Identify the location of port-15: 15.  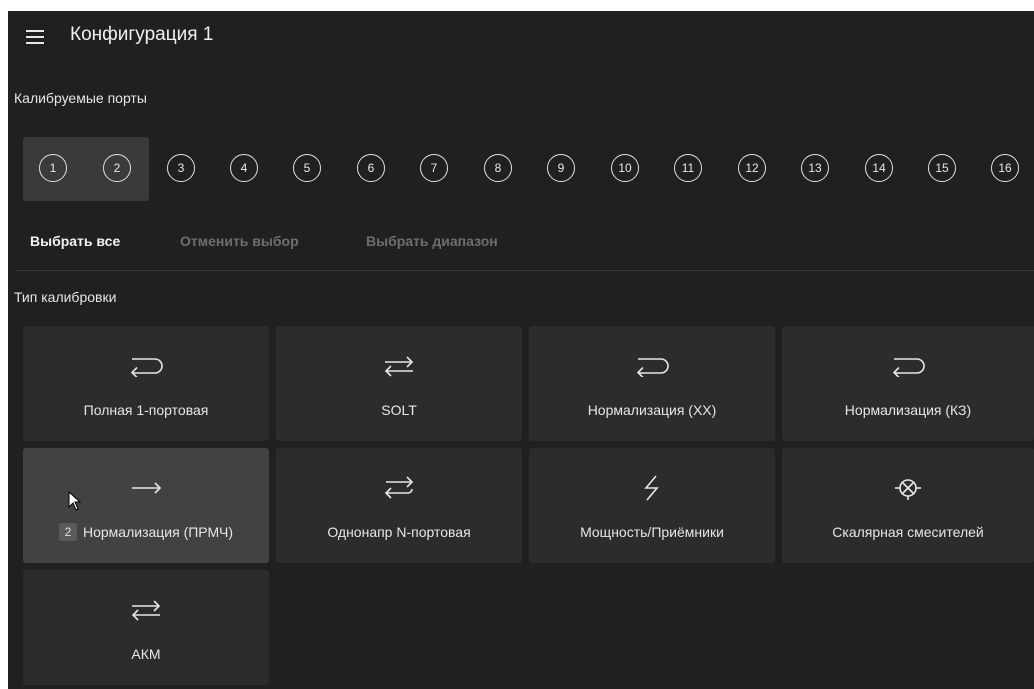
(942, 168).